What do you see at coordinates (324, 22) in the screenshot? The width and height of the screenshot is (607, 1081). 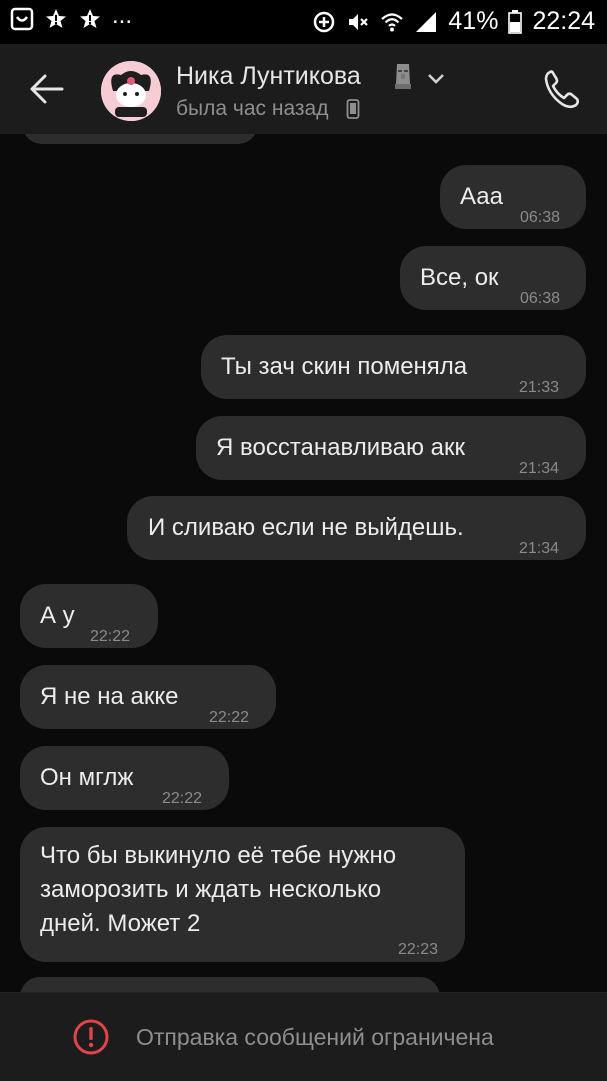 I see `data-saver-icon` at bounding box center [324, 22].